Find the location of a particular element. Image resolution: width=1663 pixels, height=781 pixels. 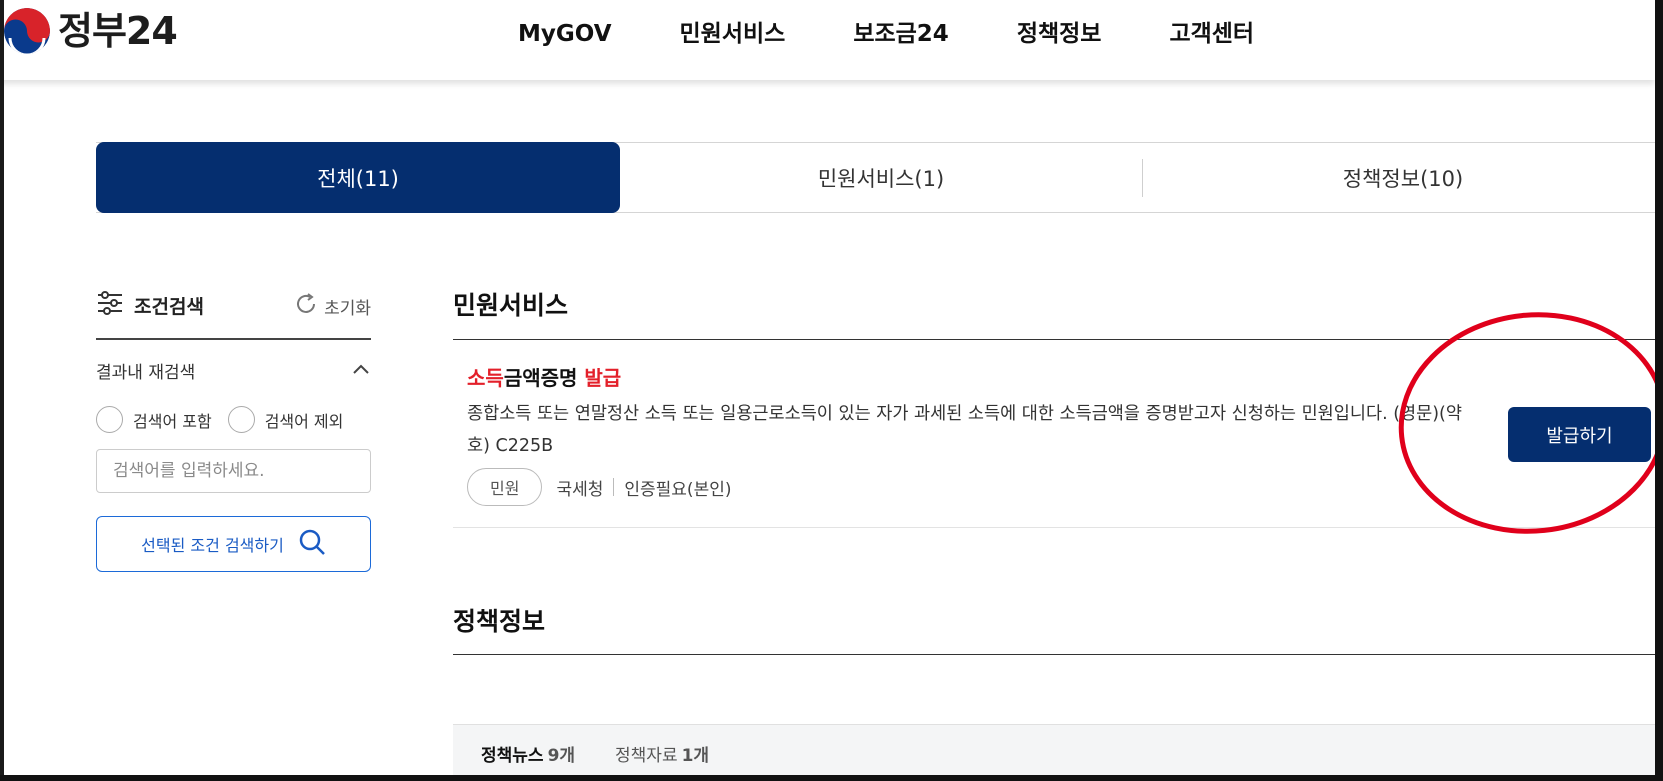

filter-header: 조건검색 초기화 is located at coordinates (233, 314).